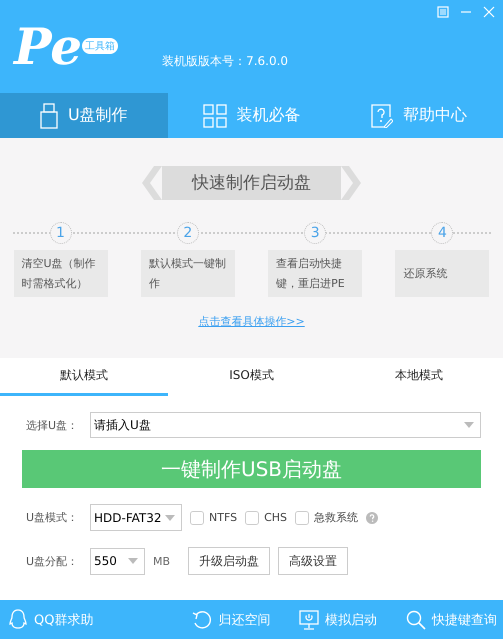 Image resolution: width=503 pixels, height=639 pixels. Describe the element at coordinates (229, 561) in the screenshot. I see `action-button: 升级启动盘` at that location.